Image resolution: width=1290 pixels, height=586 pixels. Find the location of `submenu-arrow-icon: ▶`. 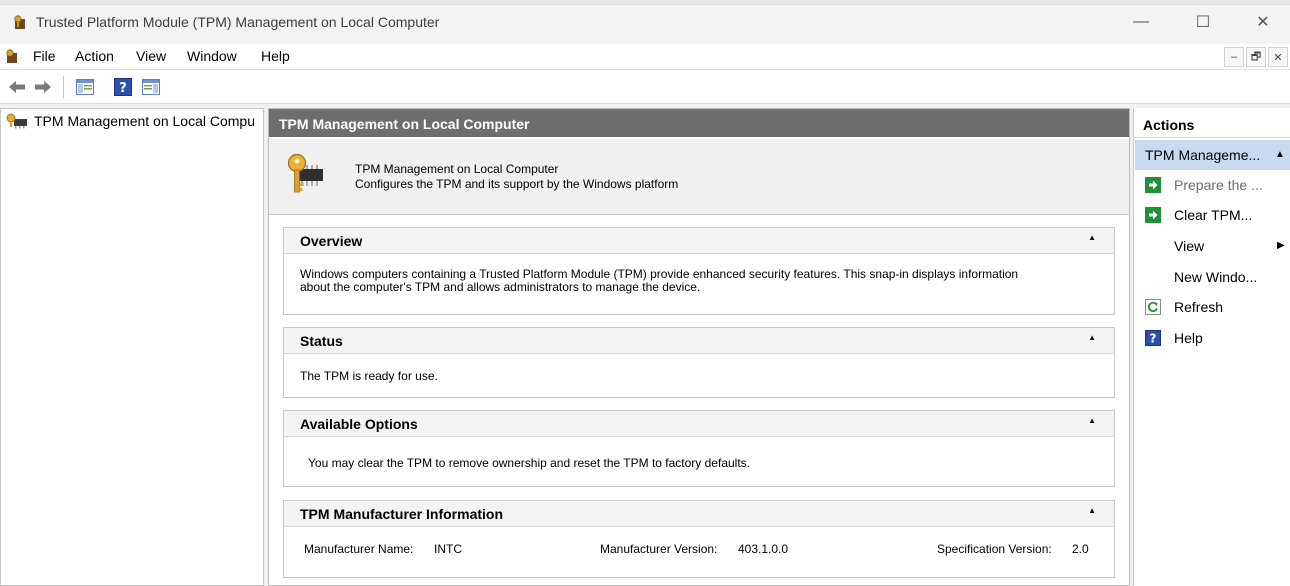

submenu-arrow-icon: ▶ is located at coordinates (1281, 245).